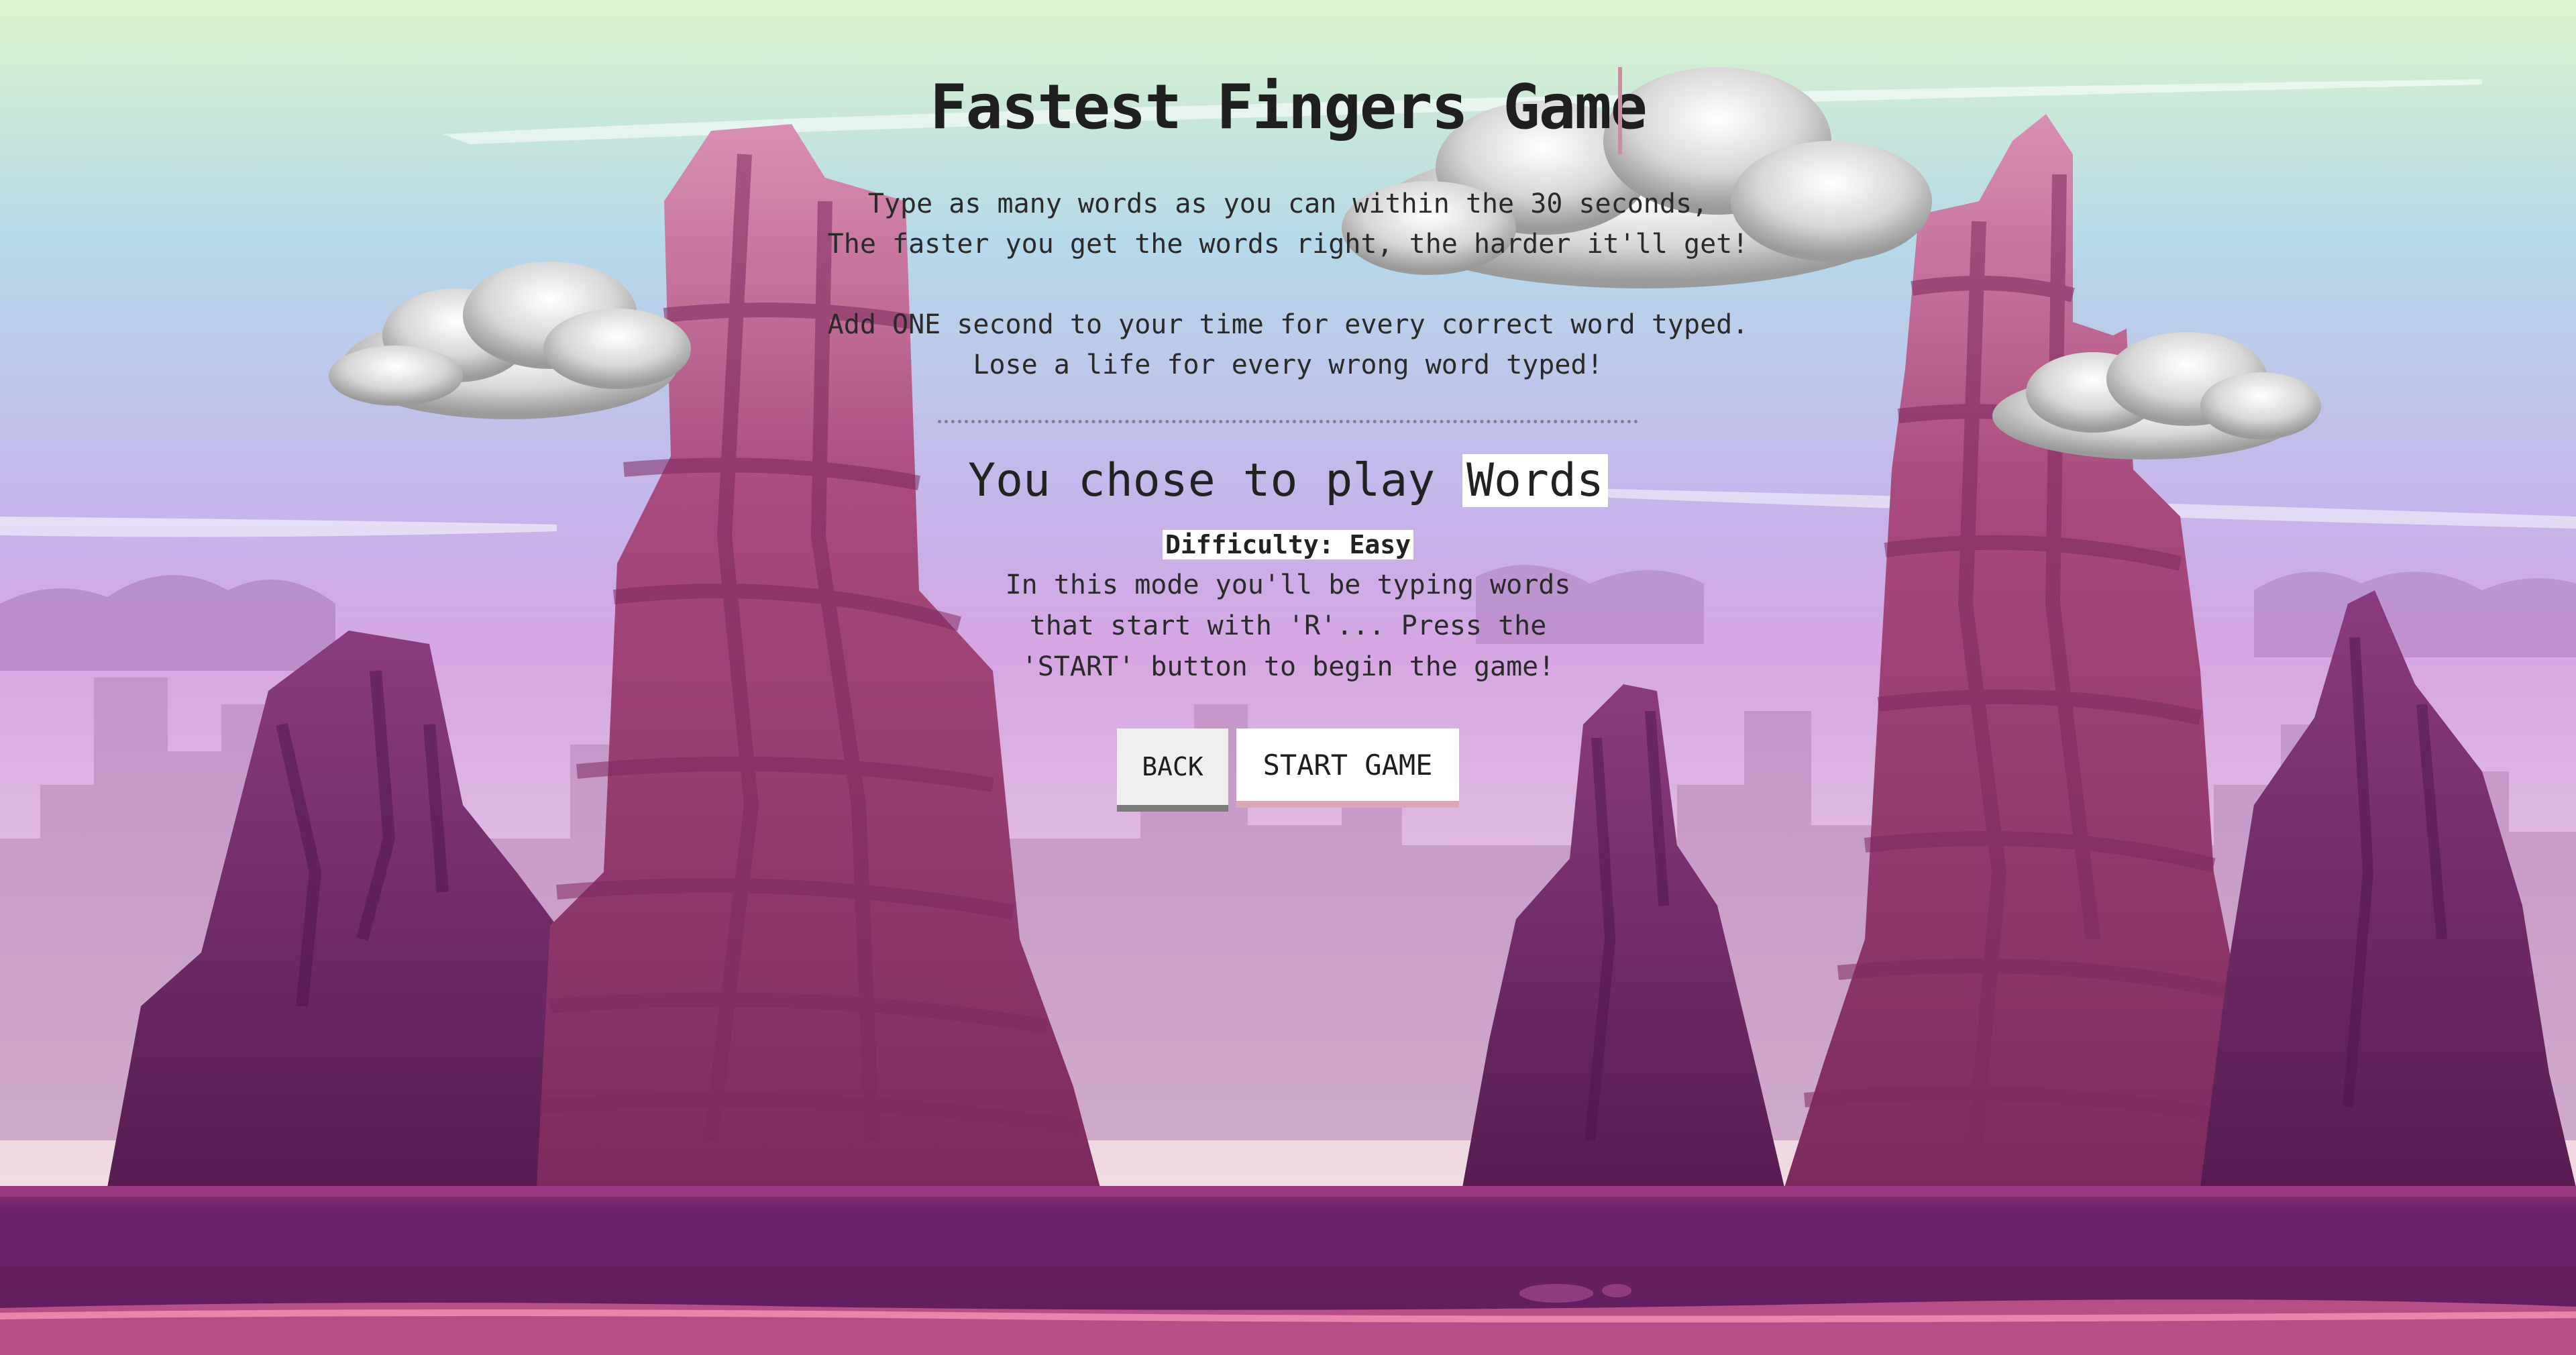 Image resolution: width=2576 pixels, height=1355 pixels. I want to click on mode-name: Words, so click(1535, 480).